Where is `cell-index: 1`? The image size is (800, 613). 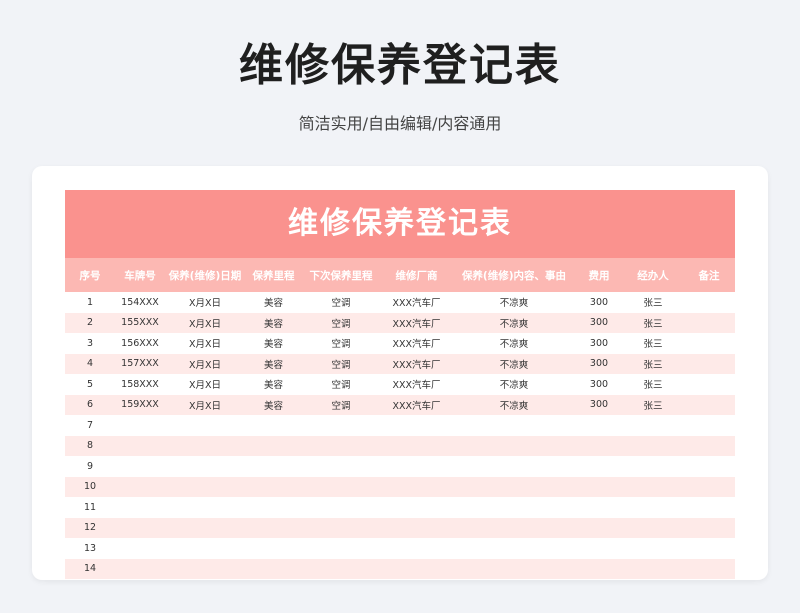
cell-index: 1 is located at coordinates (90, 302).